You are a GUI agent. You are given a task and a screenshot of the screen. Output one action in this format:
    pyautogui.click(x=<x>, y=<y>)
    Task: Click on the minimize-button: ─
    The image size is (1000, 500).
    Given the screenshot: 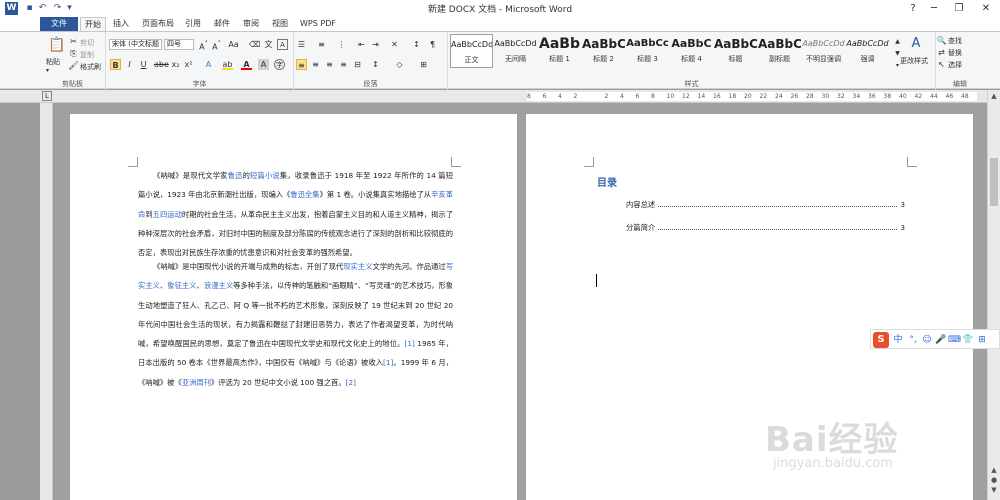 What is the action you would take?
    pyautogui.click(x=934, y=8)
    